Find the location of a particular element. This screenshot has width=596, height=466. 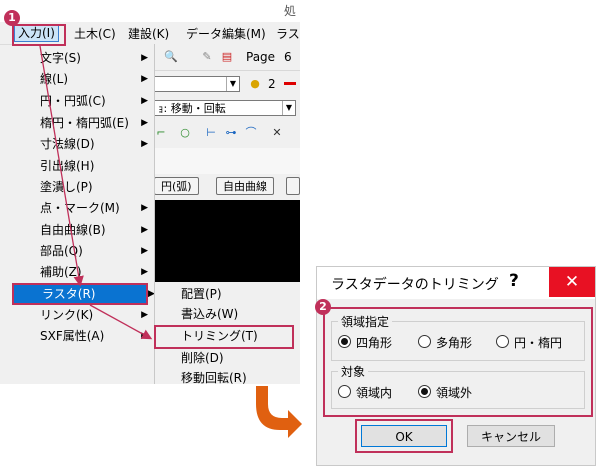

target-group: 対象 領域内 領域外 is located at coordinates (458, 386).